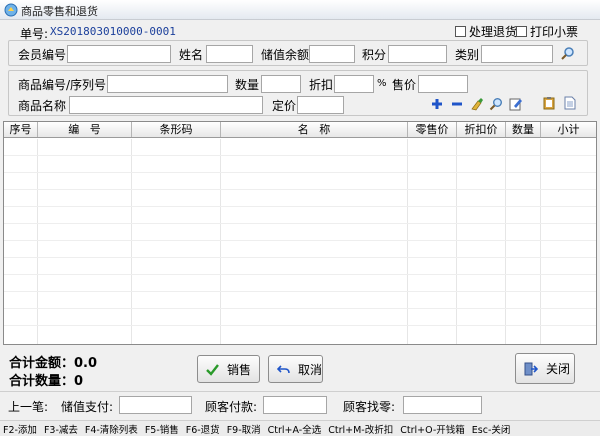 This screenshot has width=600, height=436. What do you see at coordinates (21, 129) in the screenshot?
I see `col-index: 序号` at bounding box center [21, 129].